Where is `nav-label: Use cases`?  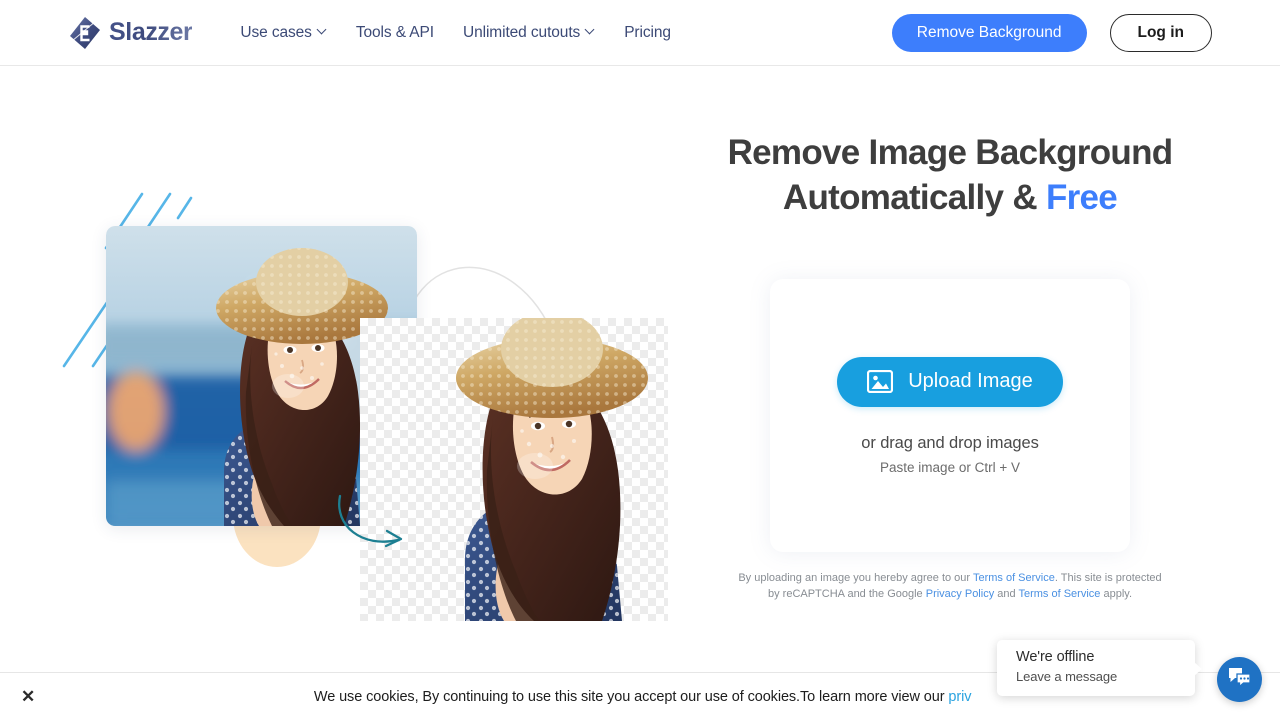
nav-label: Use cases is located at coordinates (276, 32).